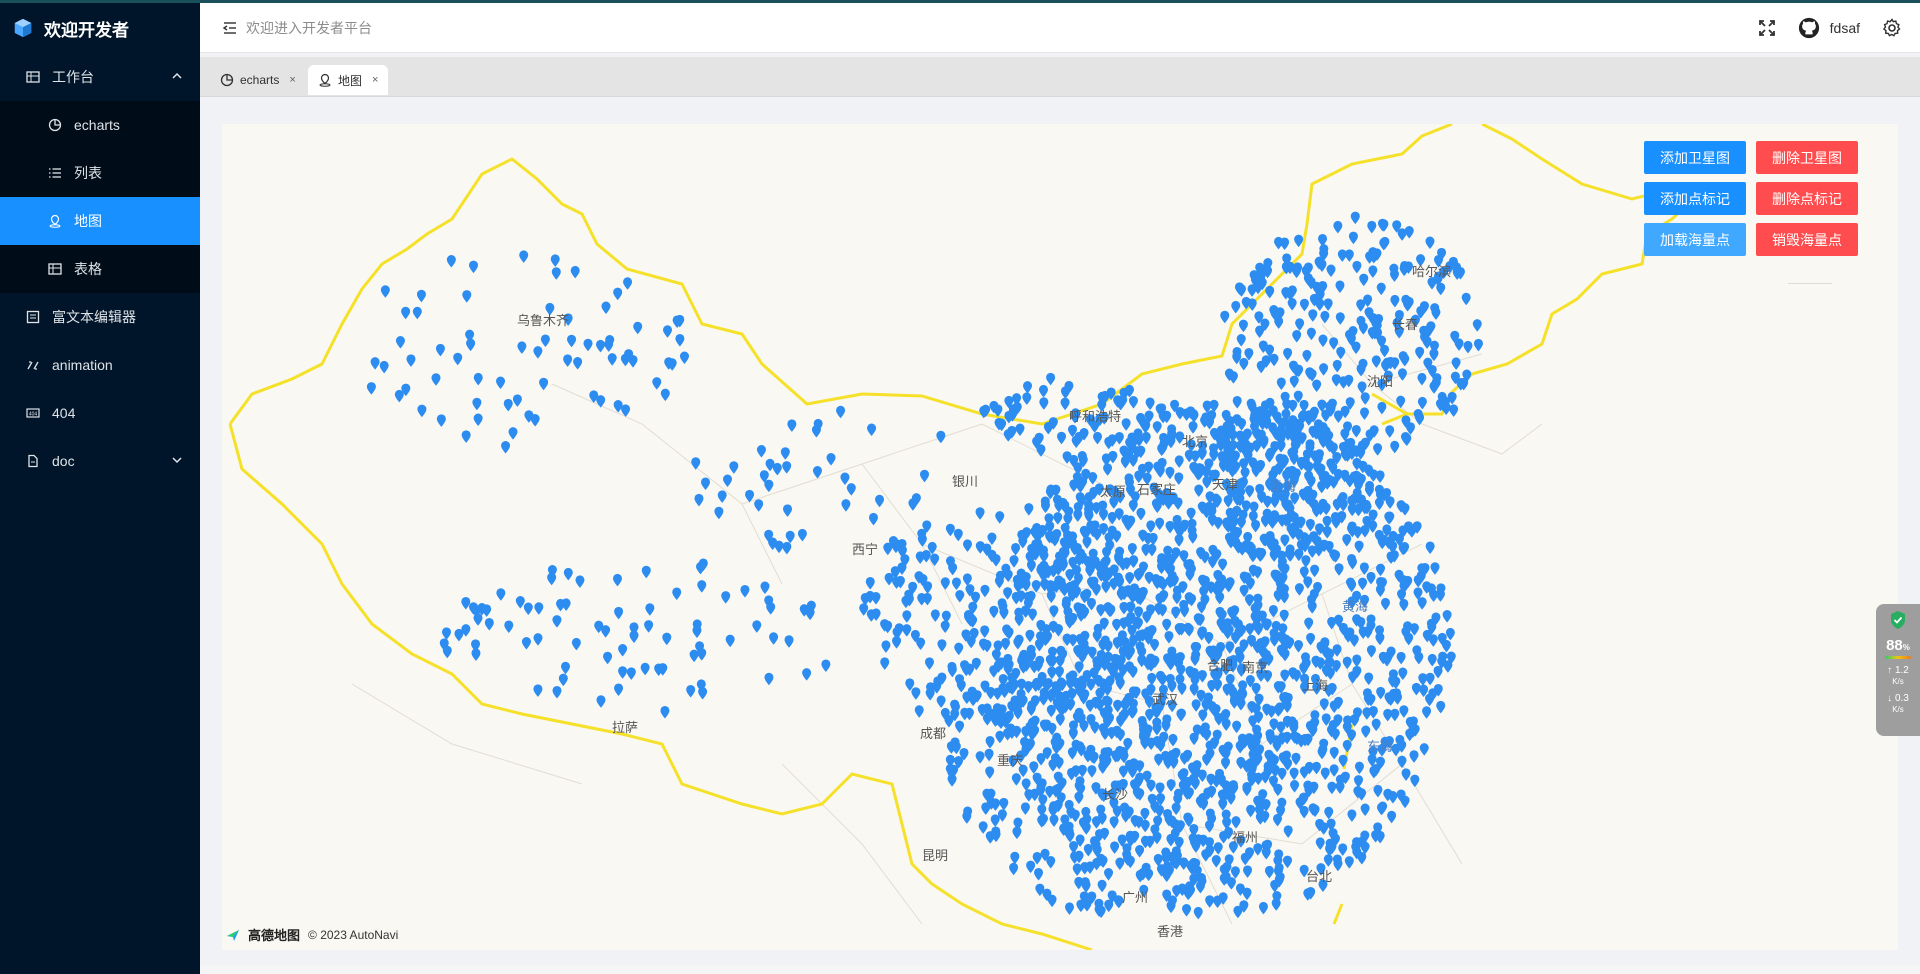 The width and height of the screenshot is (1920, 974). Describe the element at coordinates (375, 80) in the screenshot. I see `close-icon: ×` at that location.